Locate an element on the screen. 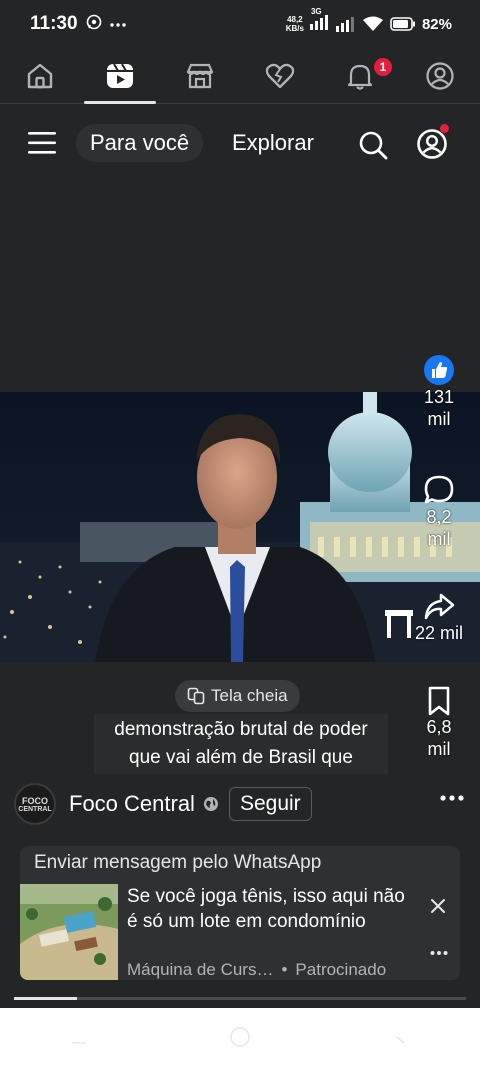 Image resolution: width=480 pixels, height=1066 pixels. author-avatar: FOCO CENTRAL is located at coordinates (35, 804).